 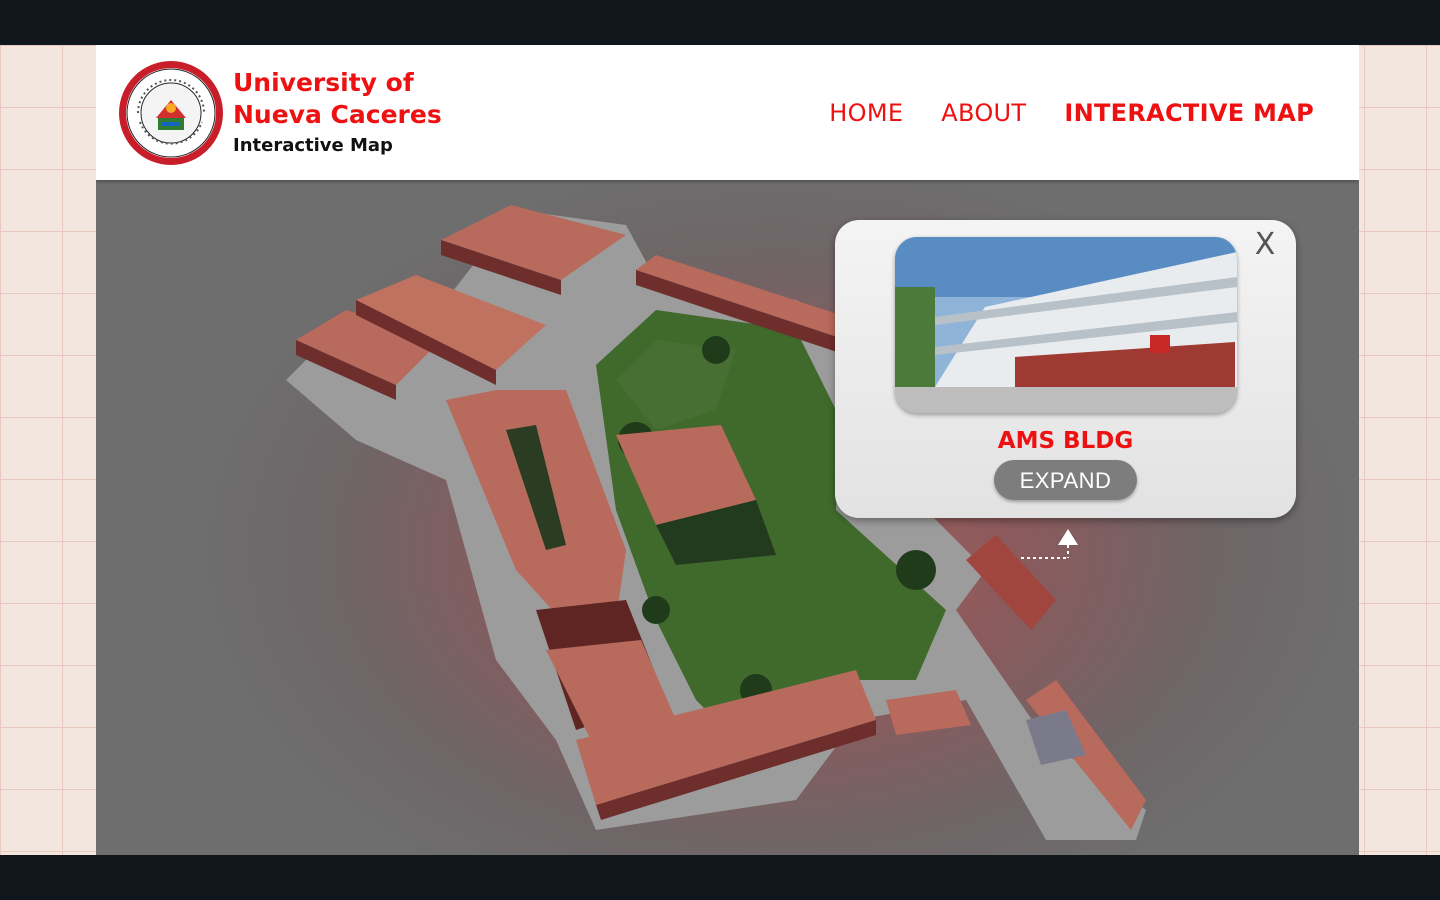 I want to click on building-roof, so click(x=1011, y=582).